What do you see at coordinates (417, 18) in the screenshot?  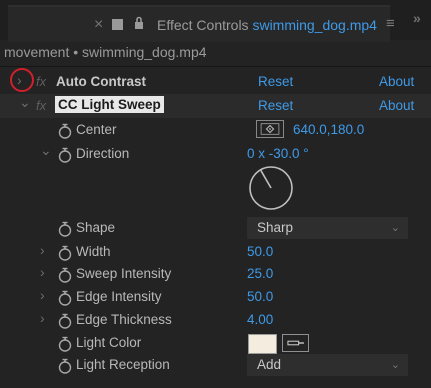 I see `more-panels-icon: »` at bounding box center [417, 18].